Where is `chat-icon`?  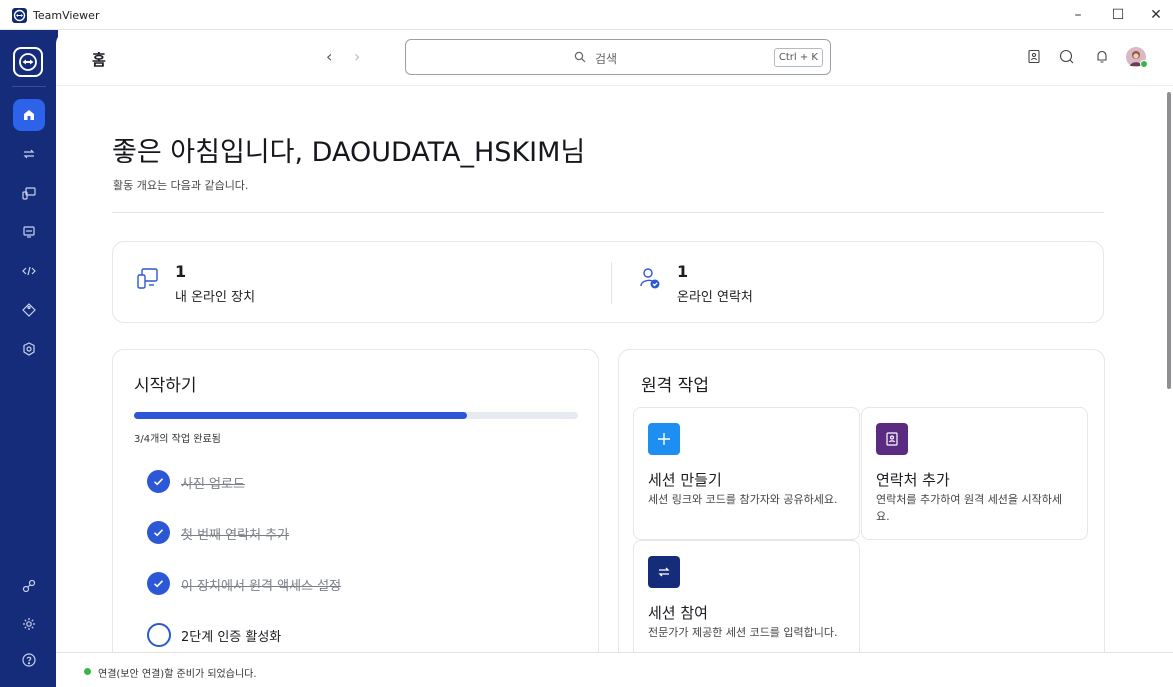
chat-icon is located at coordinates (1067, 57).